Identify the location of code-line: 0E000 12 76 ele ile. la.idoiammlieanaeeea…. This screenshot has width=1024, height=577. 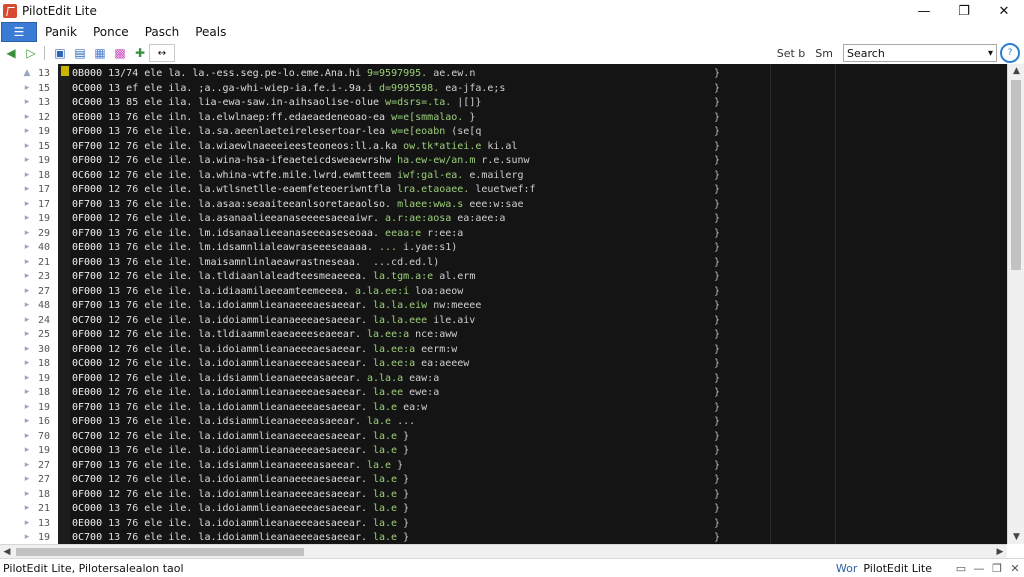
(392, 393).